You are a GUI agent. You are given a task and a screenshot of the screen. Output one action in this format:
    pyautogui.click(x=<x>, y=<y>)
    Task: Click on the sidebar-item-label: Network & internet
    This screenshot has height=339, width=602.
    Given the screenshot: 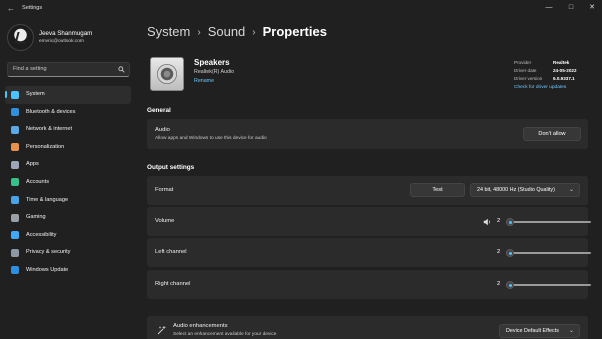 What is the action you would take?
    pyautogui.click(x=49, y=129)
    